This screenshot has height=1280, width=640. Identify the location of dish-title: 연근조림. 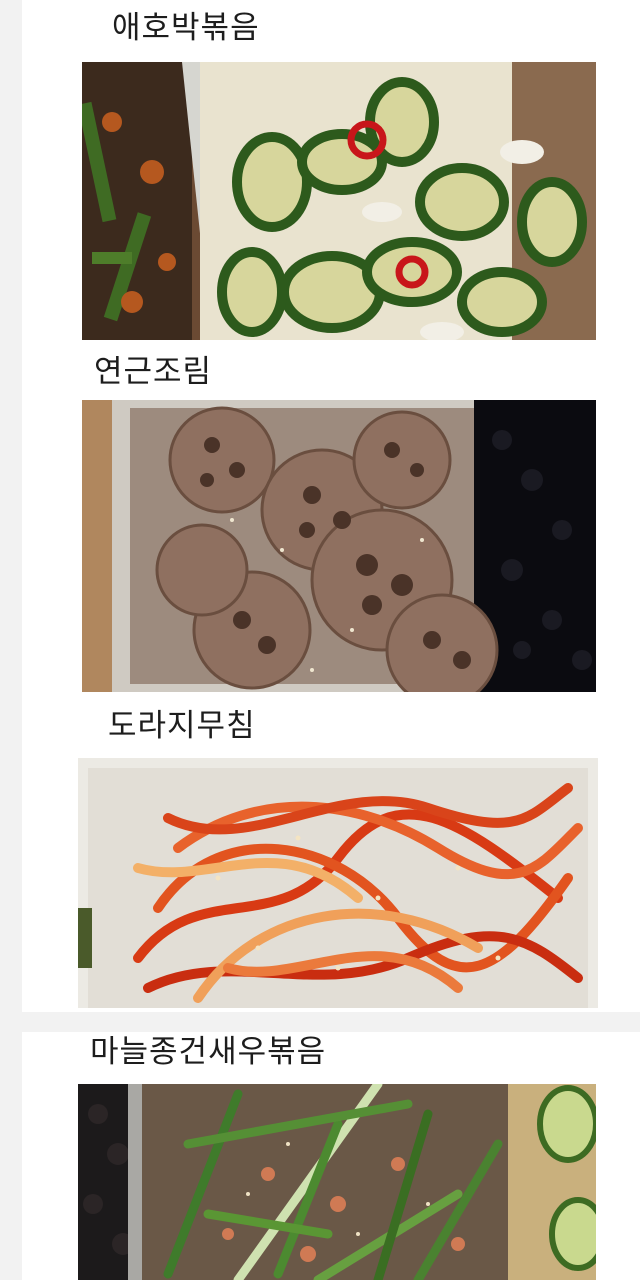
(153, 372).